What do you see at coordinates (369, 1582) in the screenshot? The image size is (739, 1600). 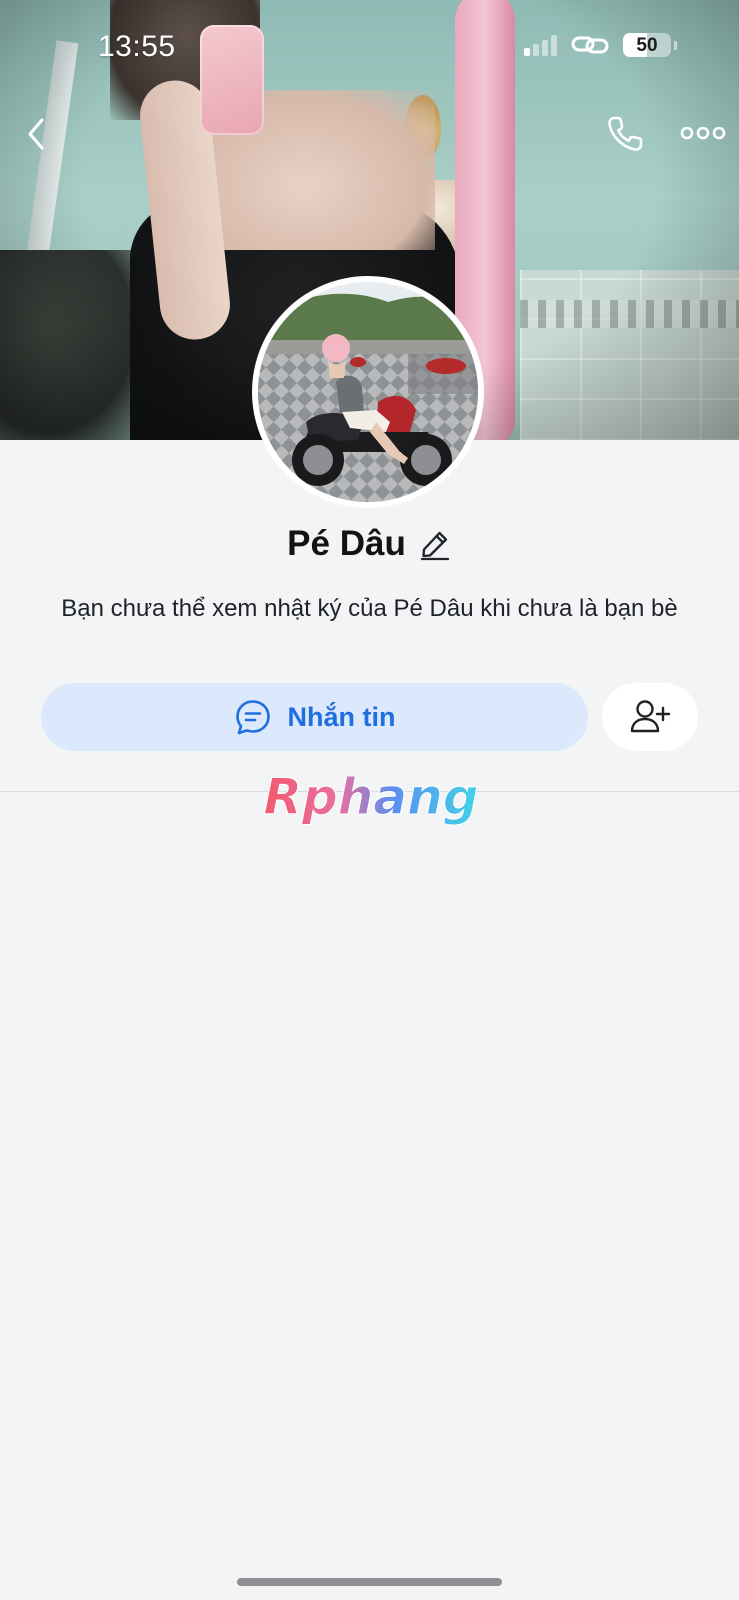 I see `home-indicator` at bounding box center [369, 1582].